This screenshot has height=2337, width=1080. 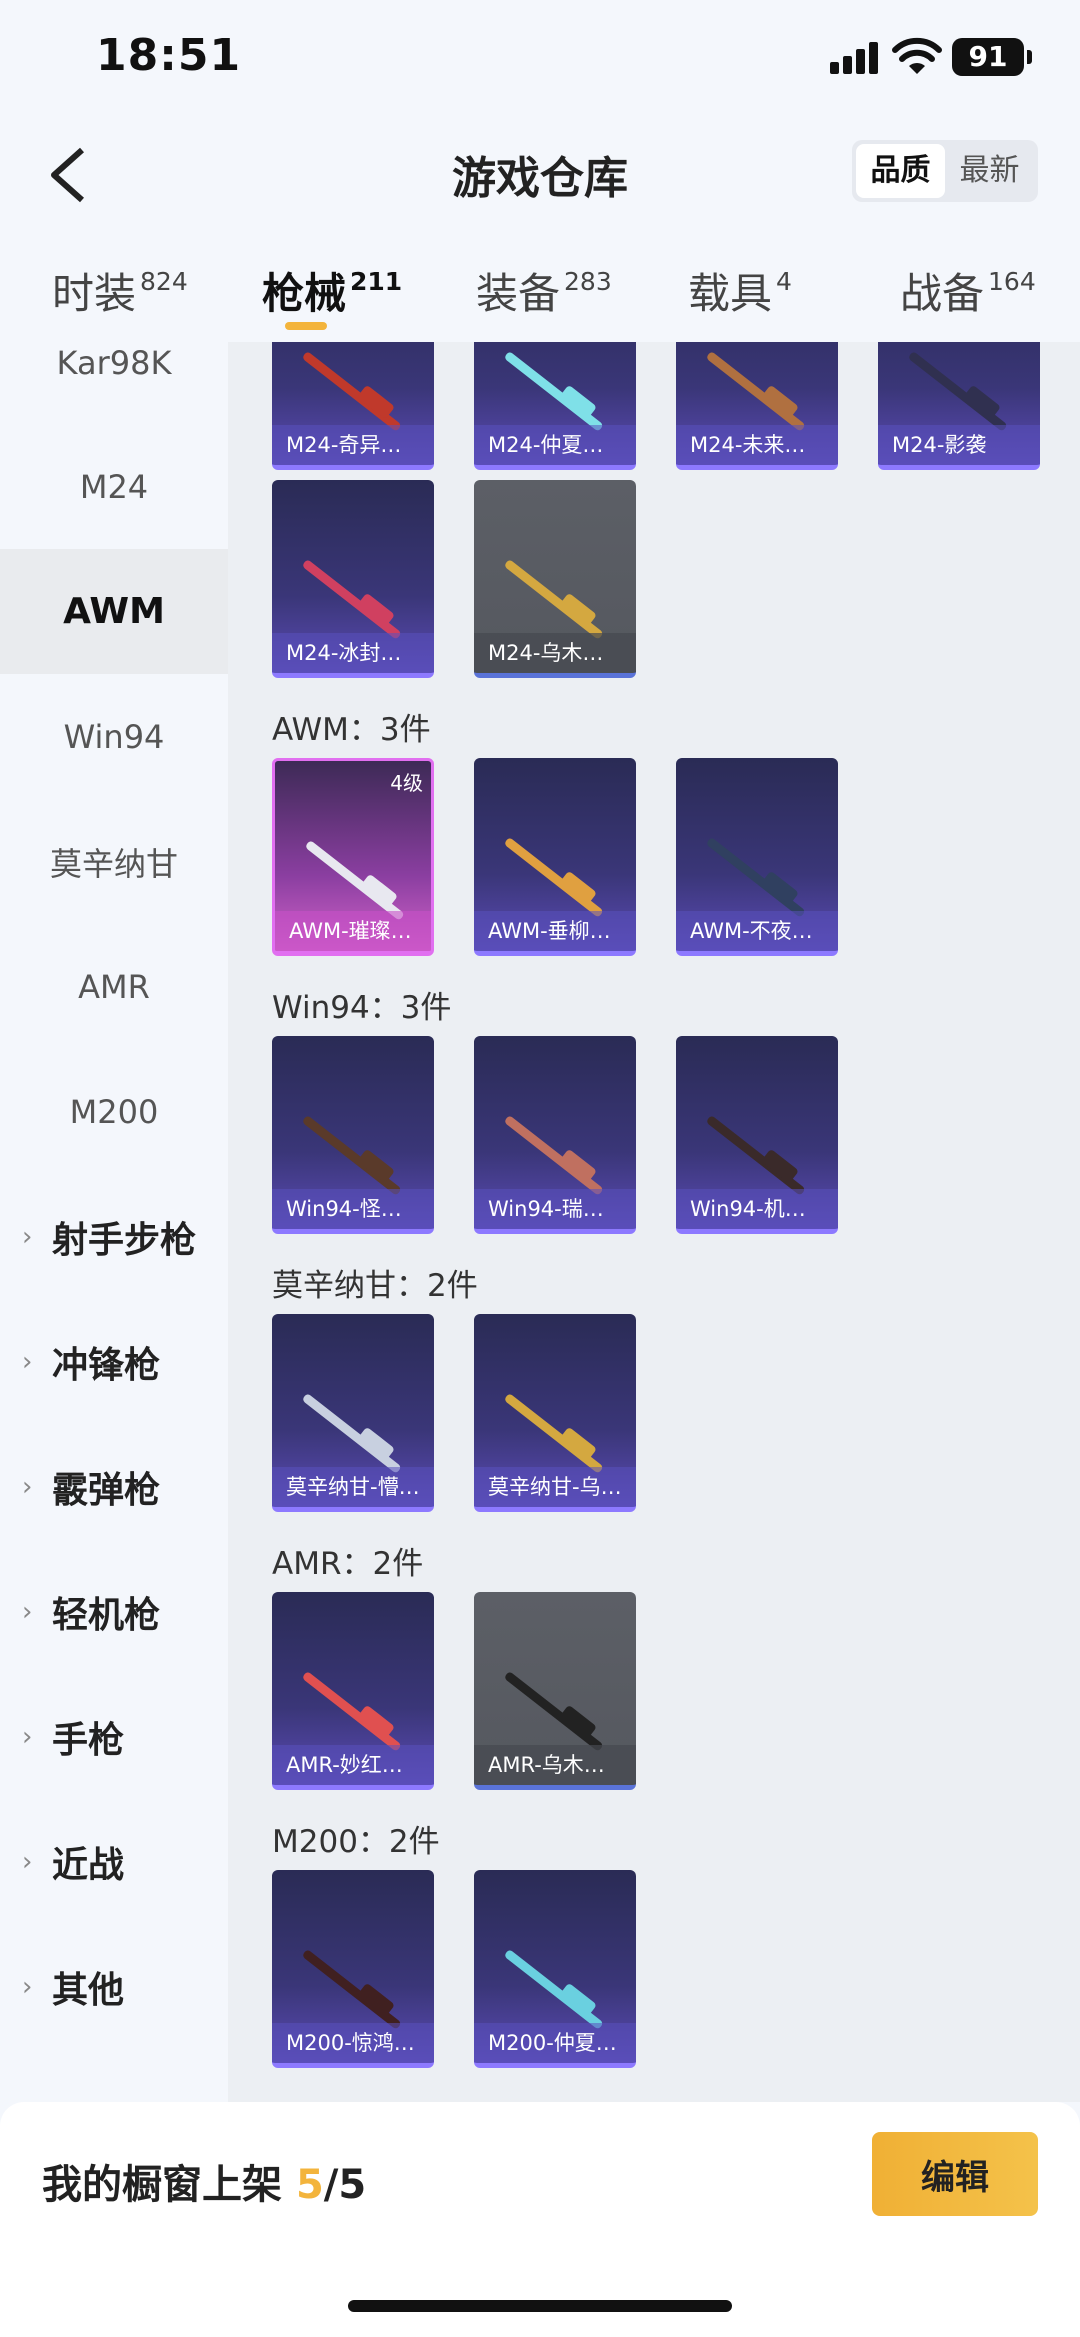 What do you see at coordinates (114, 736) in the screenshot?
I see `sidebar-item-win94: Win94` at bounding box center [114, 736].